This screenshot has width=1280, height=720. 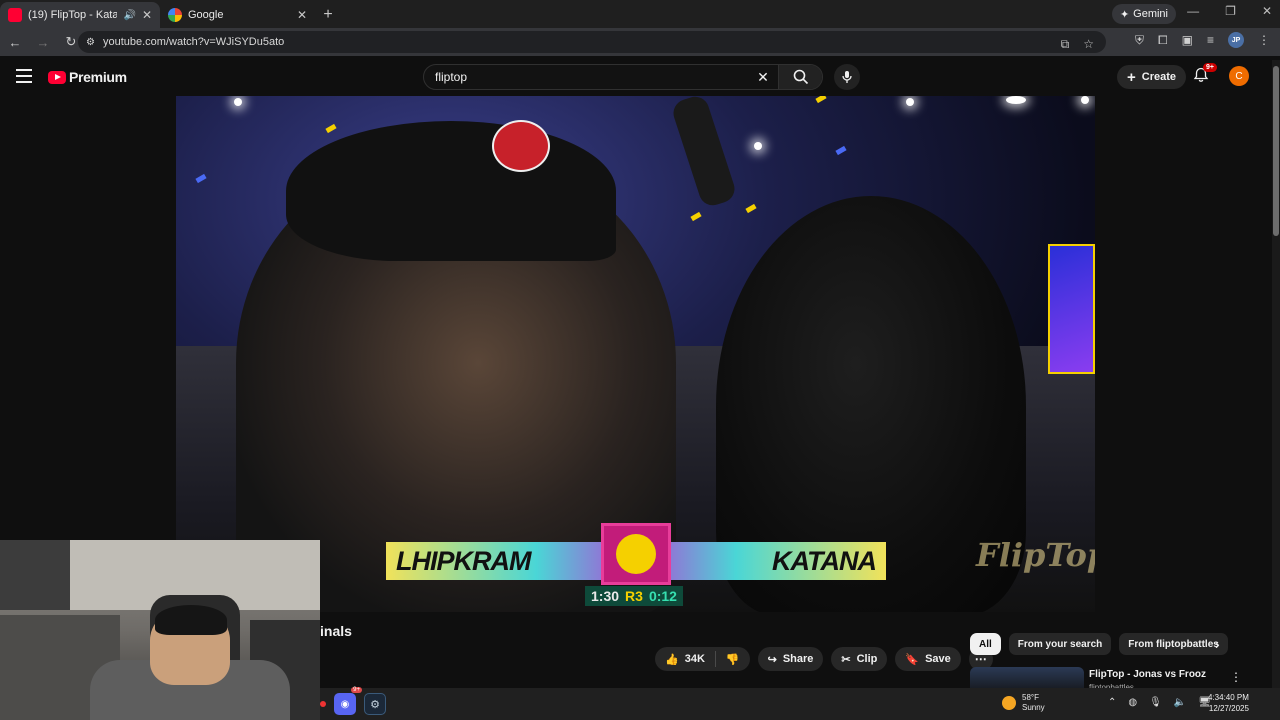 I want to click on tab-youtube: (19) FlipTop - Katana vs Lhip 🔊 ✕, so click(x=80, y=15).